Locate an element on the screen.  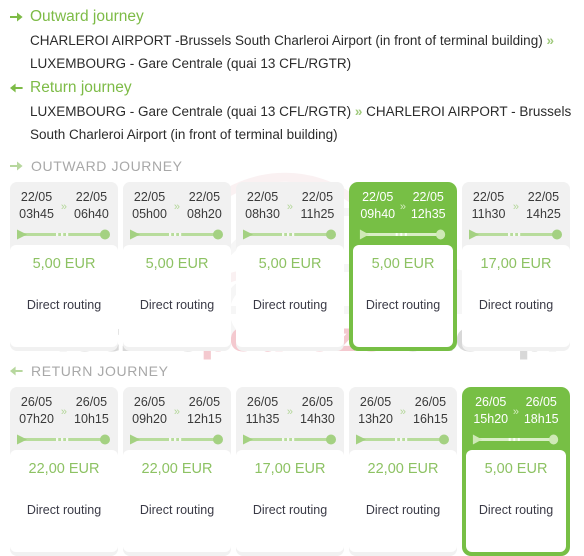
card-times: 26/05 11h35 » 26/05 14h30 is located at coordinates (290, 410).